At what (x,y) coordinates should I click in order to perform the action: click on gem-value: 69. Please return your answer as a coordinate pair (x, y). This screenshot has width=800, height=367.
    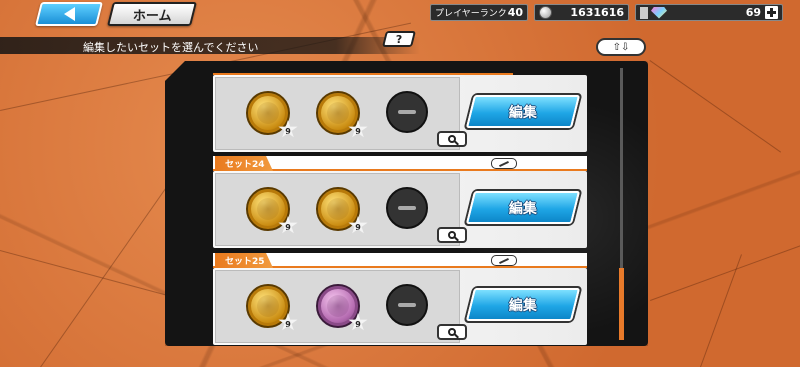
    Looking at the image, I should click on (753, 12).